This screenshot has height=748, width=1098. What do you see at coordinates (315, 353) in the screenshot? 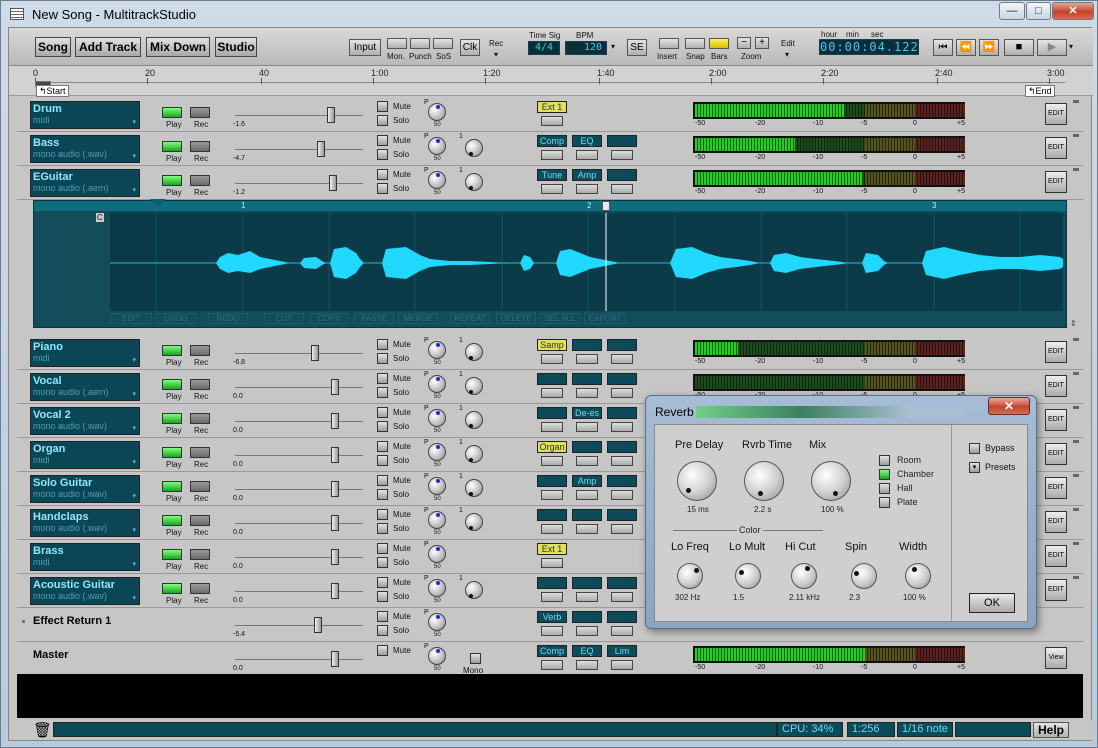
I see `track-4-fader-handle` at bounding box center [315, 353].